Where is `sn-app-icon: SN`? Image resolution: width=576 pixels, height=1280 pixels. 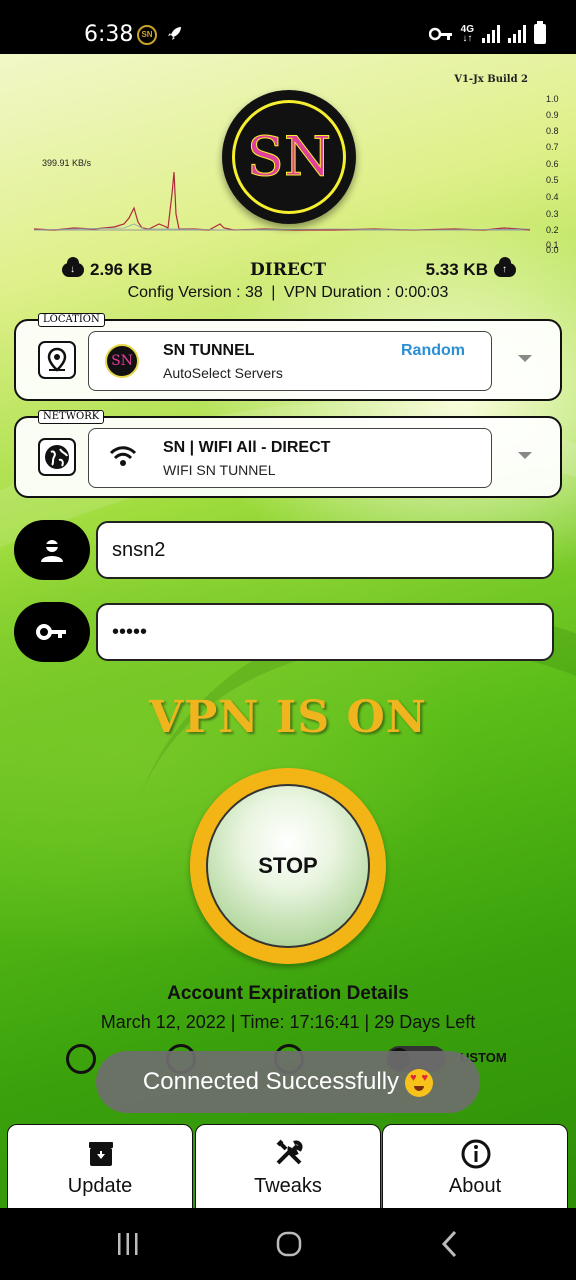 sn-app-icon: SN is located at coordinates (147, 35).